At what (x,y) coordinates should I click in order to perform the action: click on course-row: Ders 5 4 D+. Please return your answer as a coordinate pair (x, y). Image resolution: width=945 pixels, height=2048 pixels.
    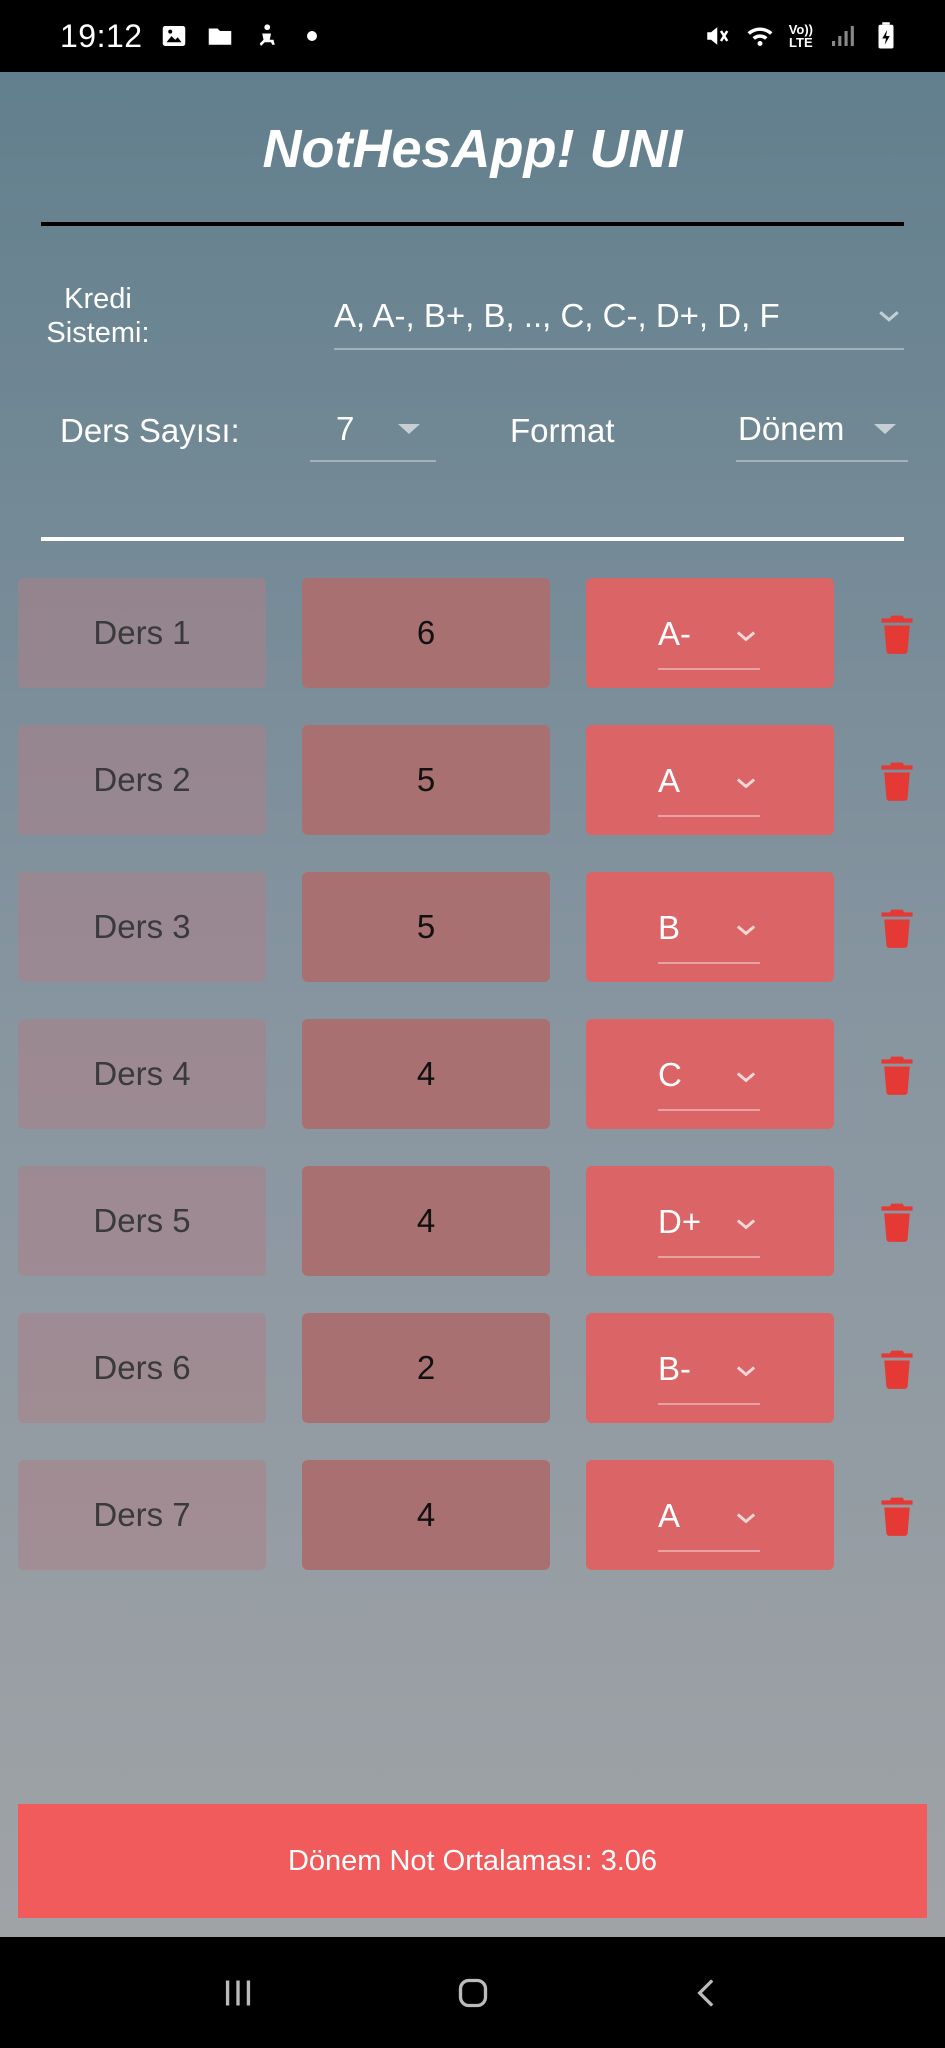
    Looking at the image, I should click on (472, 1221).